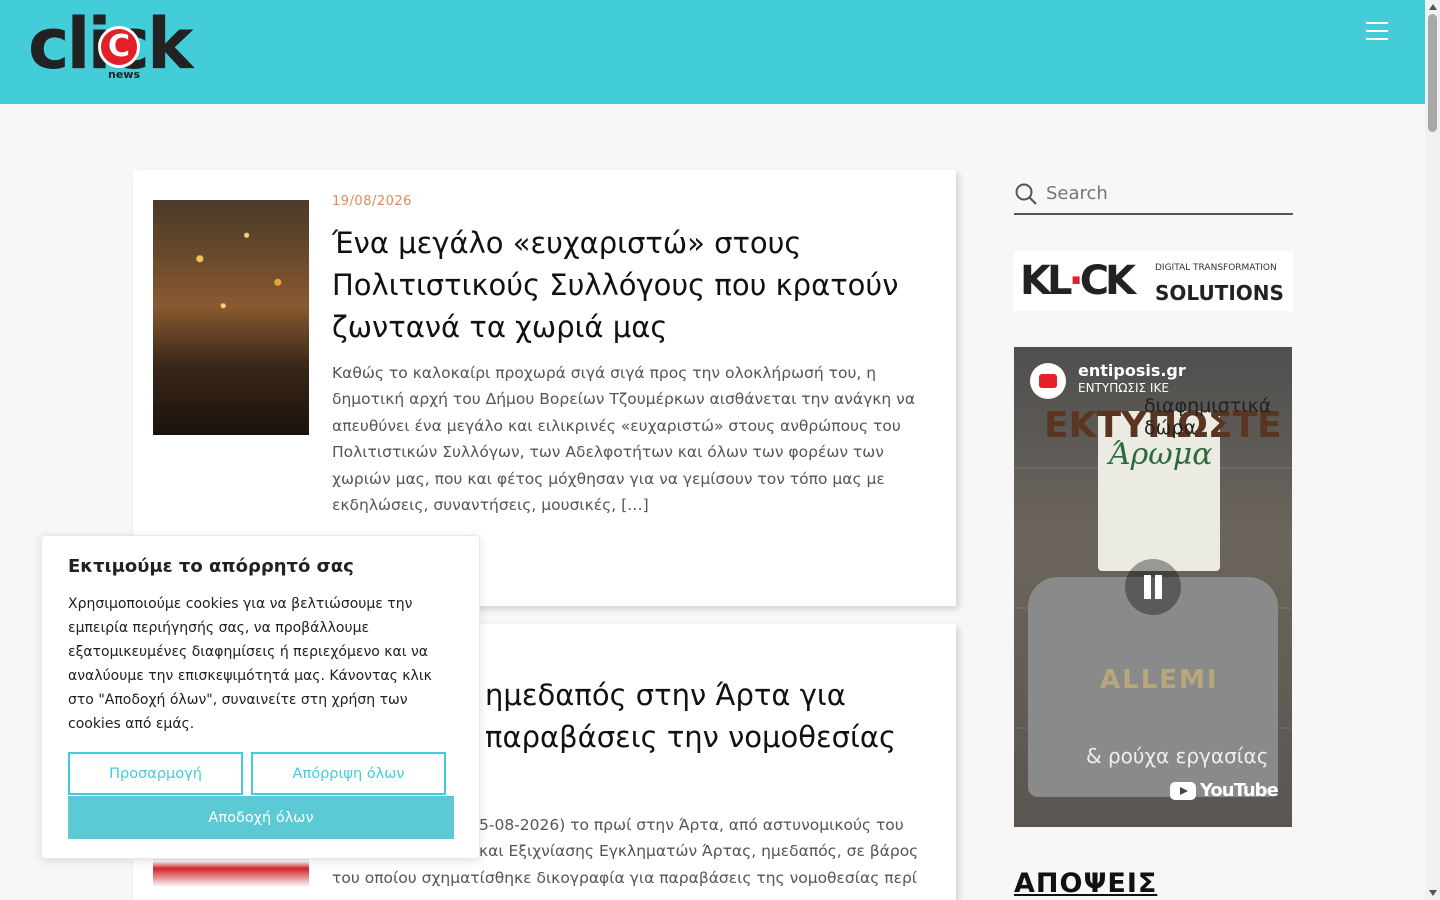 The height and width of the screenshot is (900, 1440). What do you see at coordinates (155, 773) in the screenshot?
I see `customize-button: Προσαρμογή` at bounding box center [155, 773].